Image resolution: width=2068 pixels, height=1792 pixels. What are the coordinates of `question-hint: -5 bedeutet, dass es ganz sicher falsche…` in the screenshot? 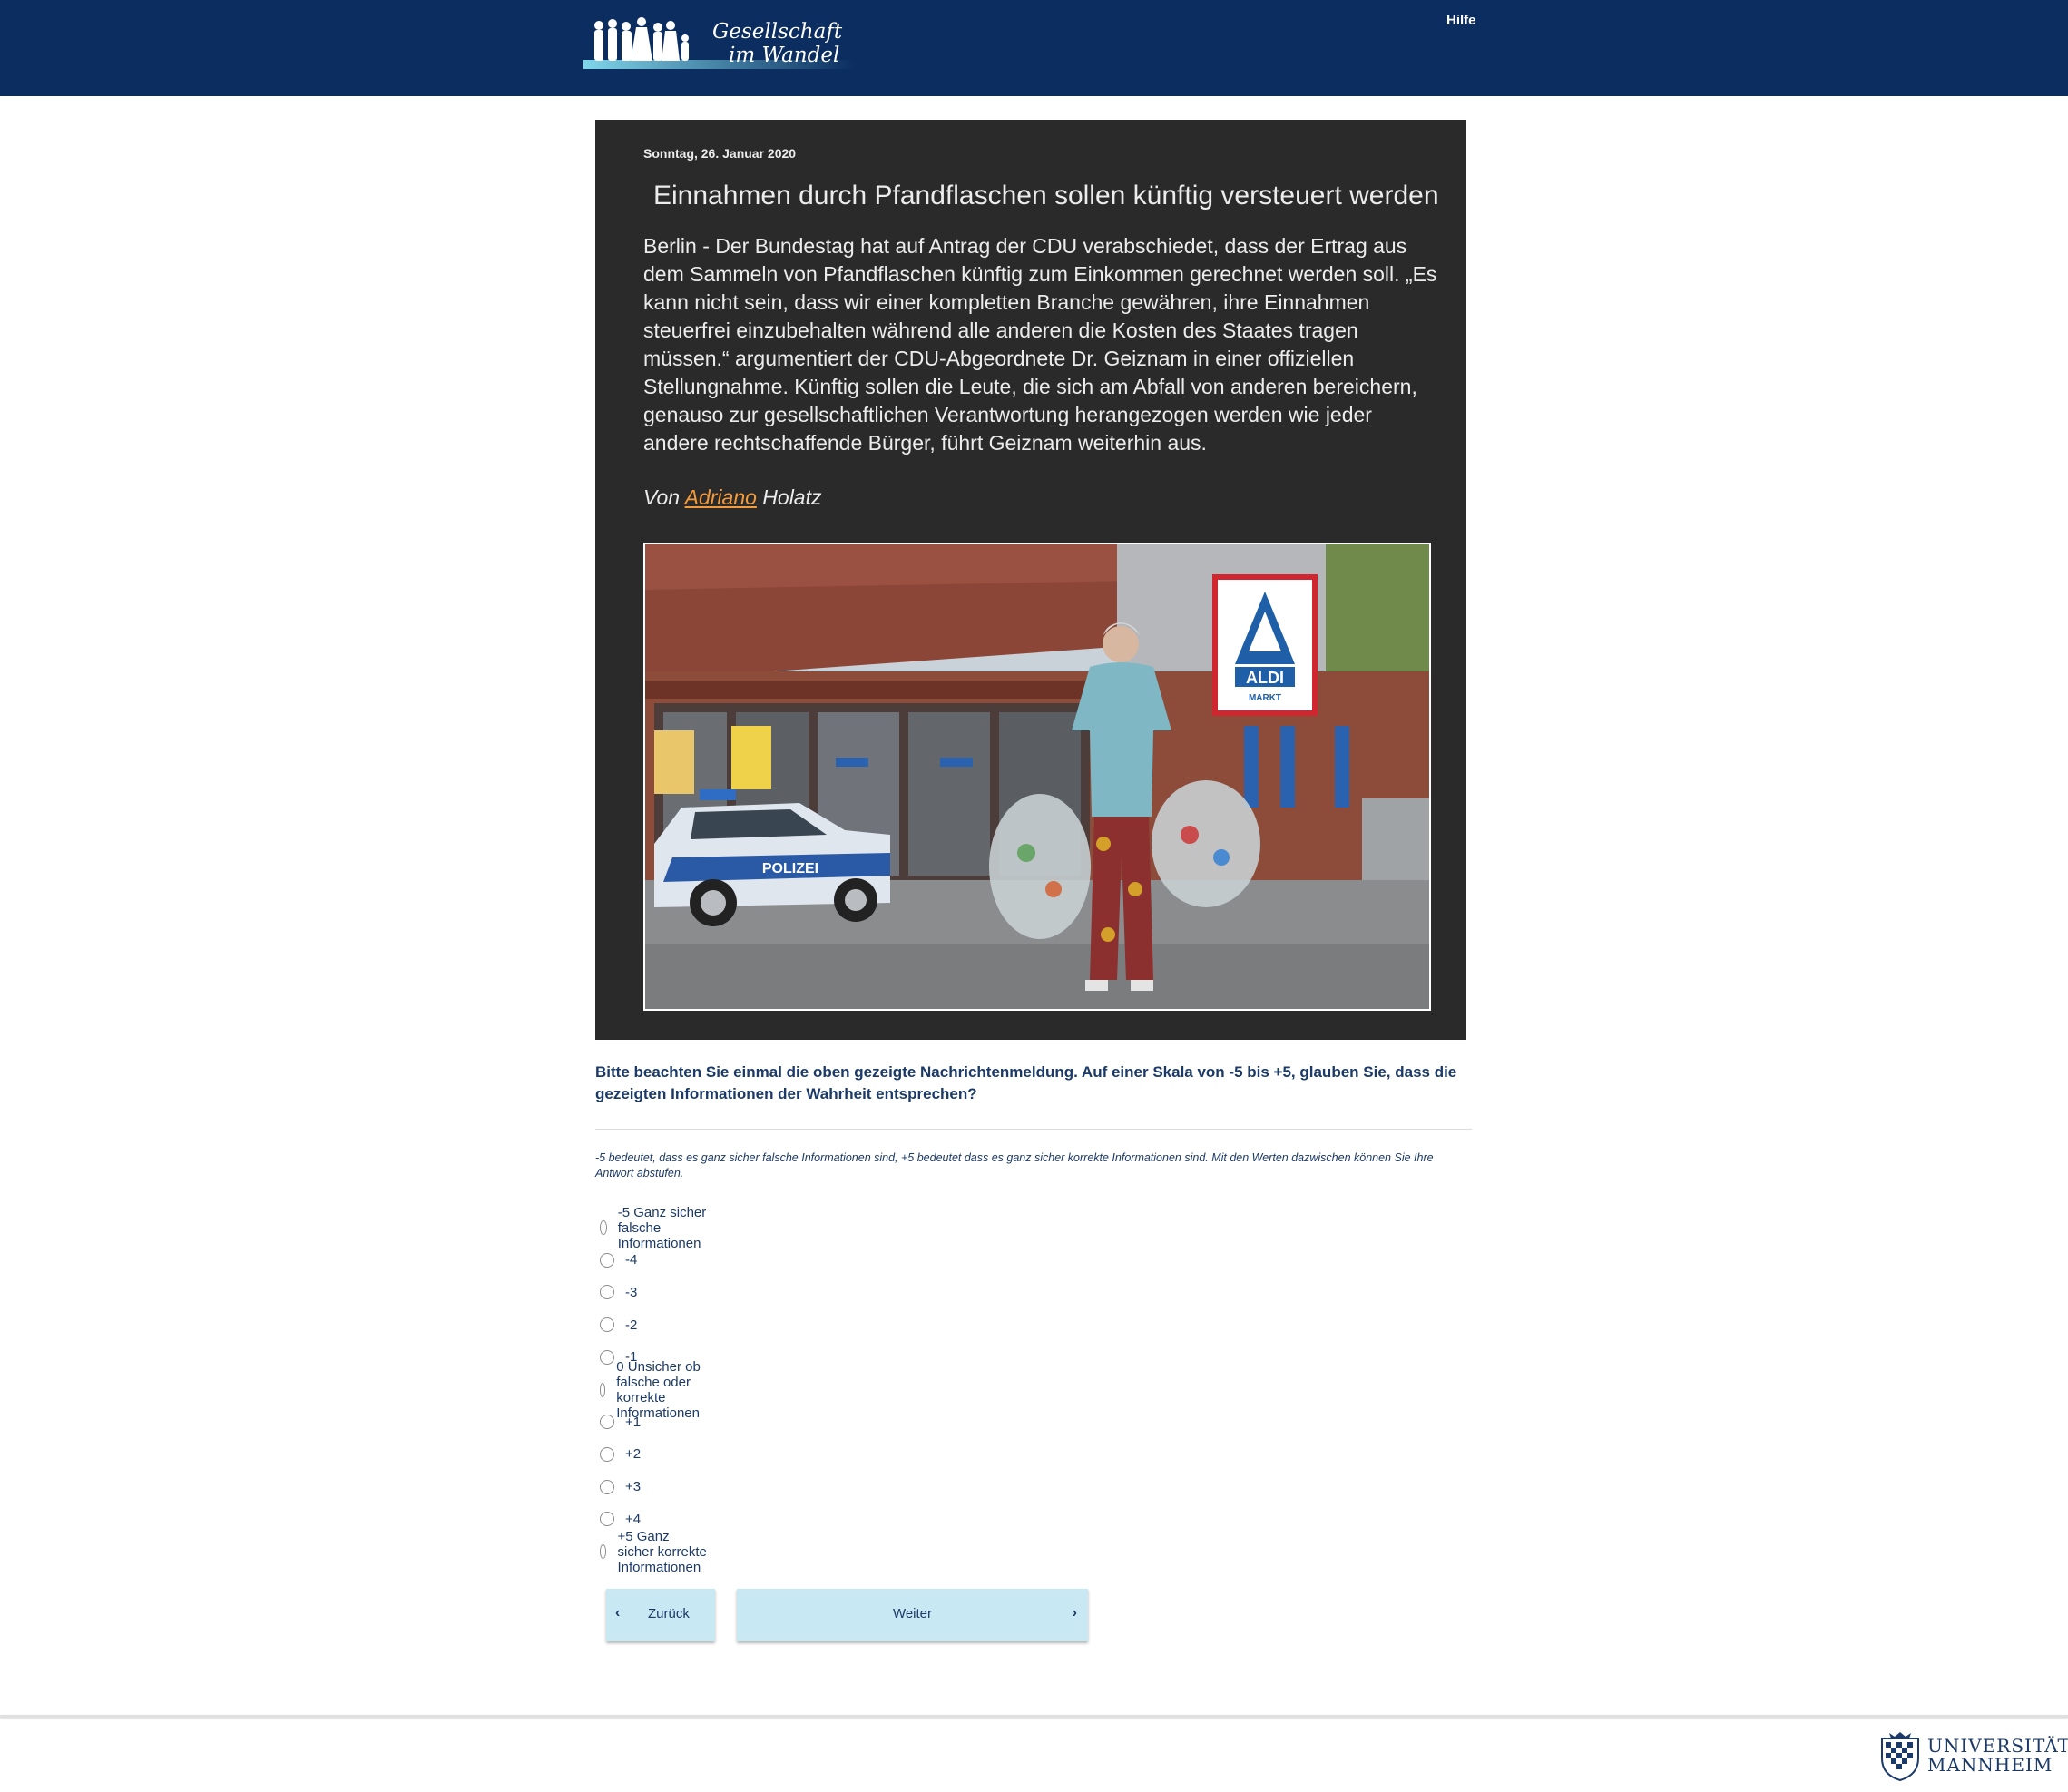 It's located at (1014, 1165).